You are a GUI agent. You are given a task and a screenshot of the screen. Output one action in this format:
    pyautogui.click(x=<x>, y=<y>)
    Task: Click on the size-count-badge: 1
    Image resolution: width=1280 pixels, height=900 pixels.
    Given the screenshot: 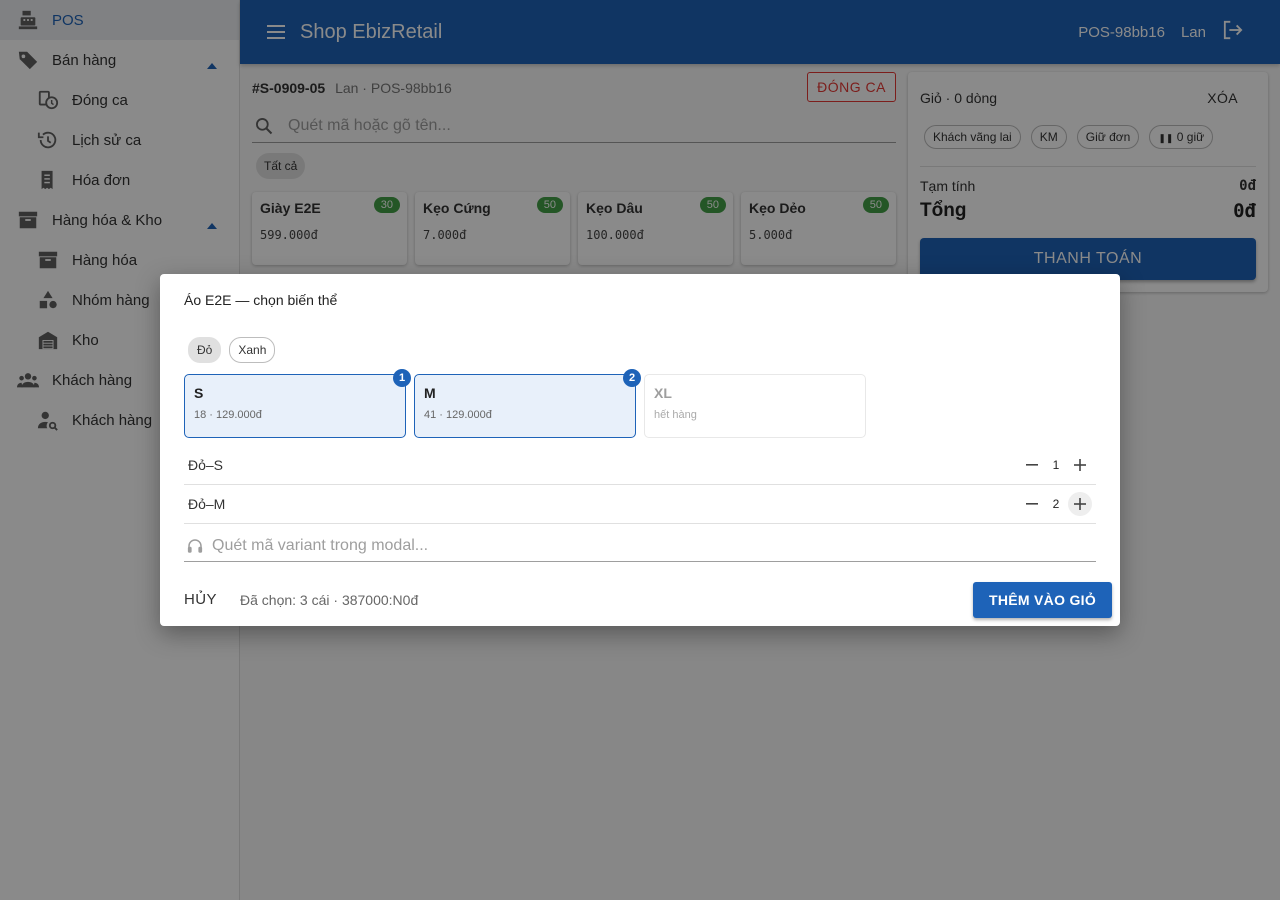 What is the action you would take?
    pyautogui.click(x=402, y=378)
    